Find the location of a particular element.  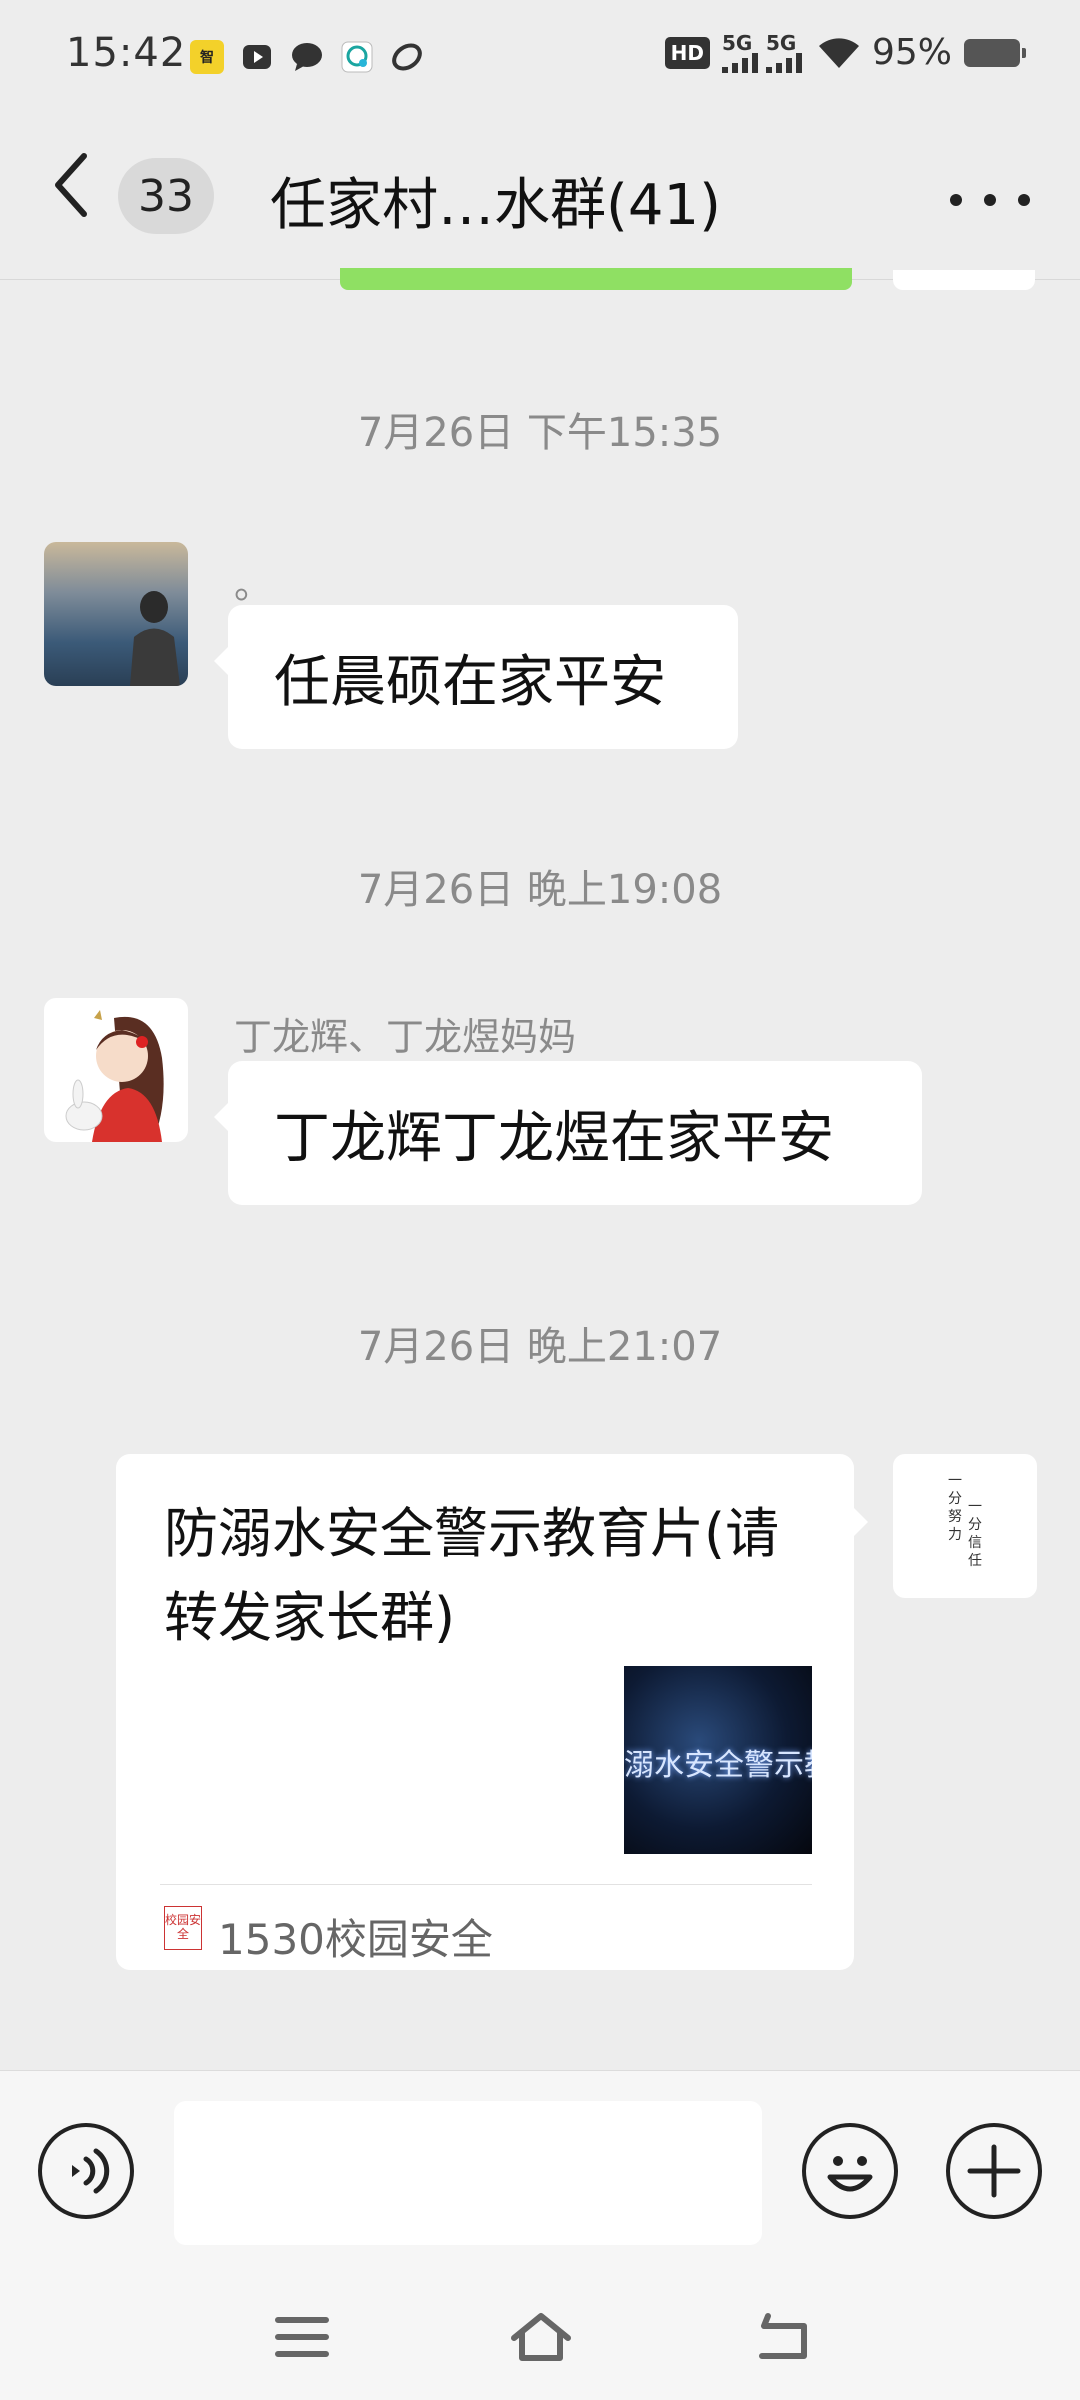

status-bar: 15:42 智 HD 5G 5G 95% is located at coordinates (540, 55).